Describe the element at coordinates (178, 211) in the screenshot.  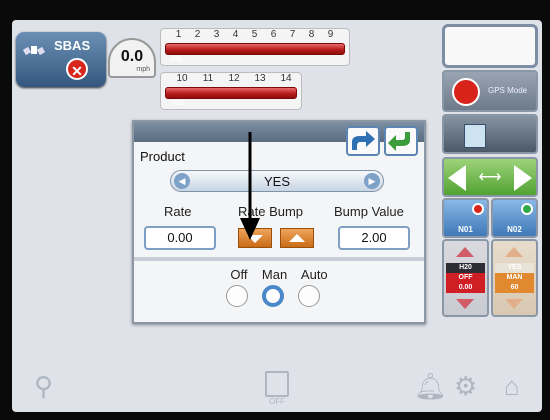
I see `rate-header: Rate` at that location.